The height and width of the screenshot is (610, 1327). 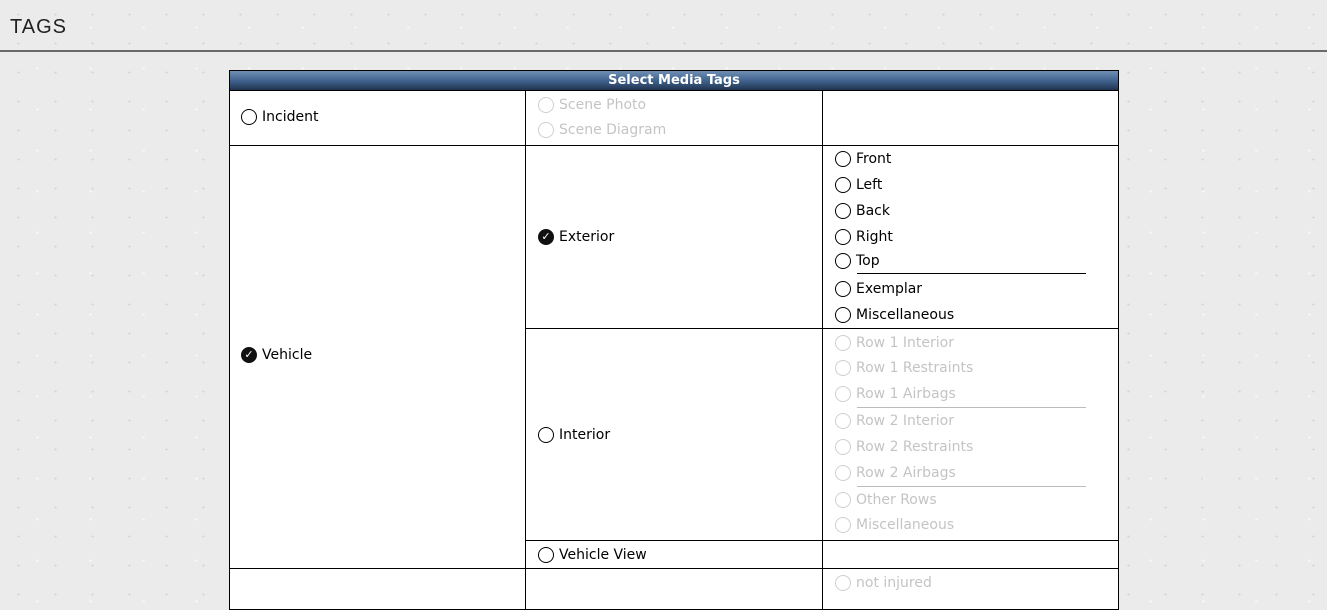 I want to click on exterior-label: Exterior, so click(x=587, y=237).